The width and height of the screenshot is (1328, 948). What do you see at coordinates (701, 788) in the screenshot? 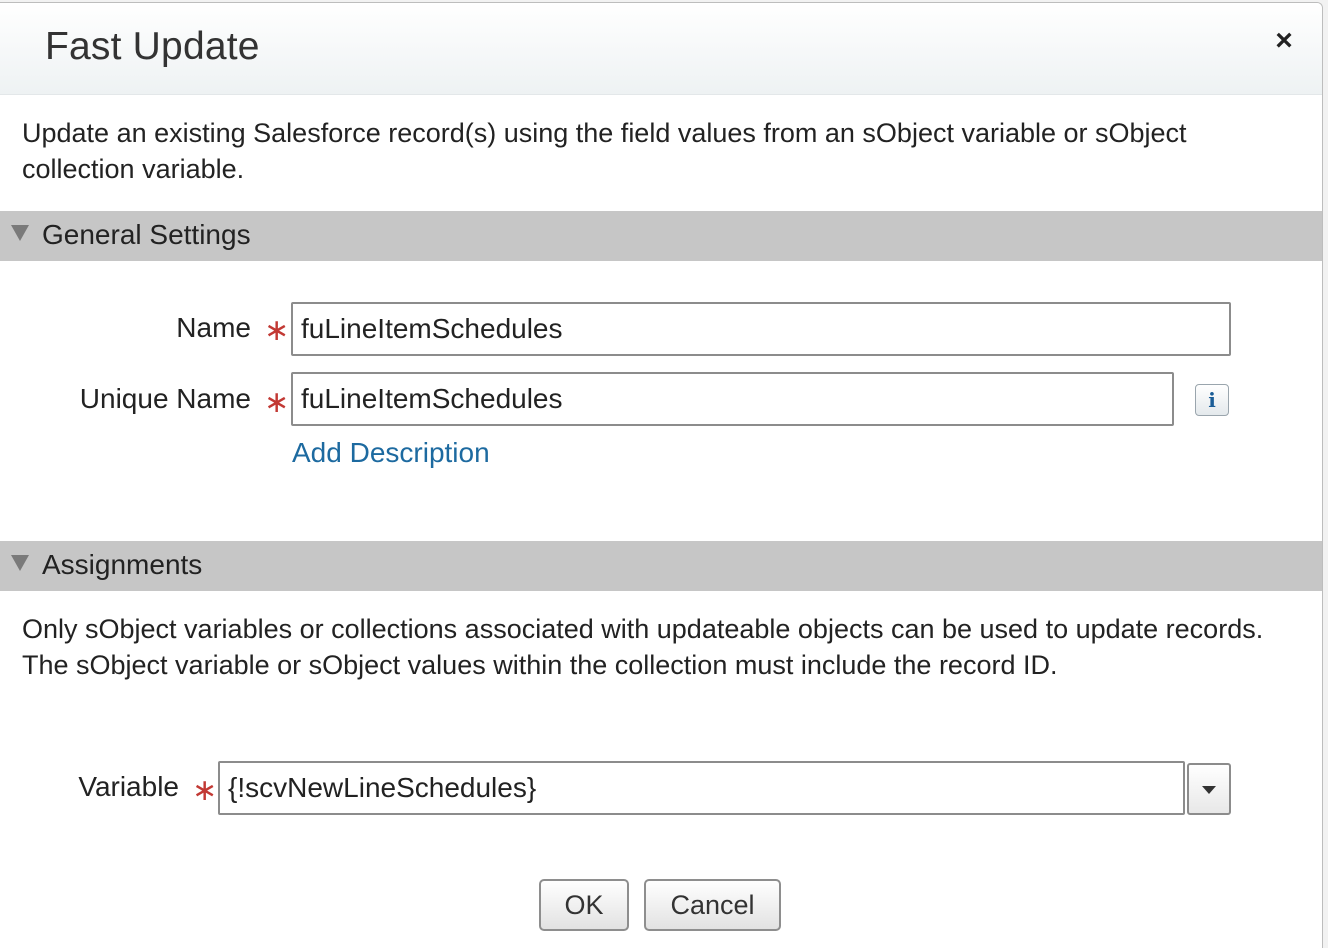
I see `variable-input` at bounding box center [701, 788].